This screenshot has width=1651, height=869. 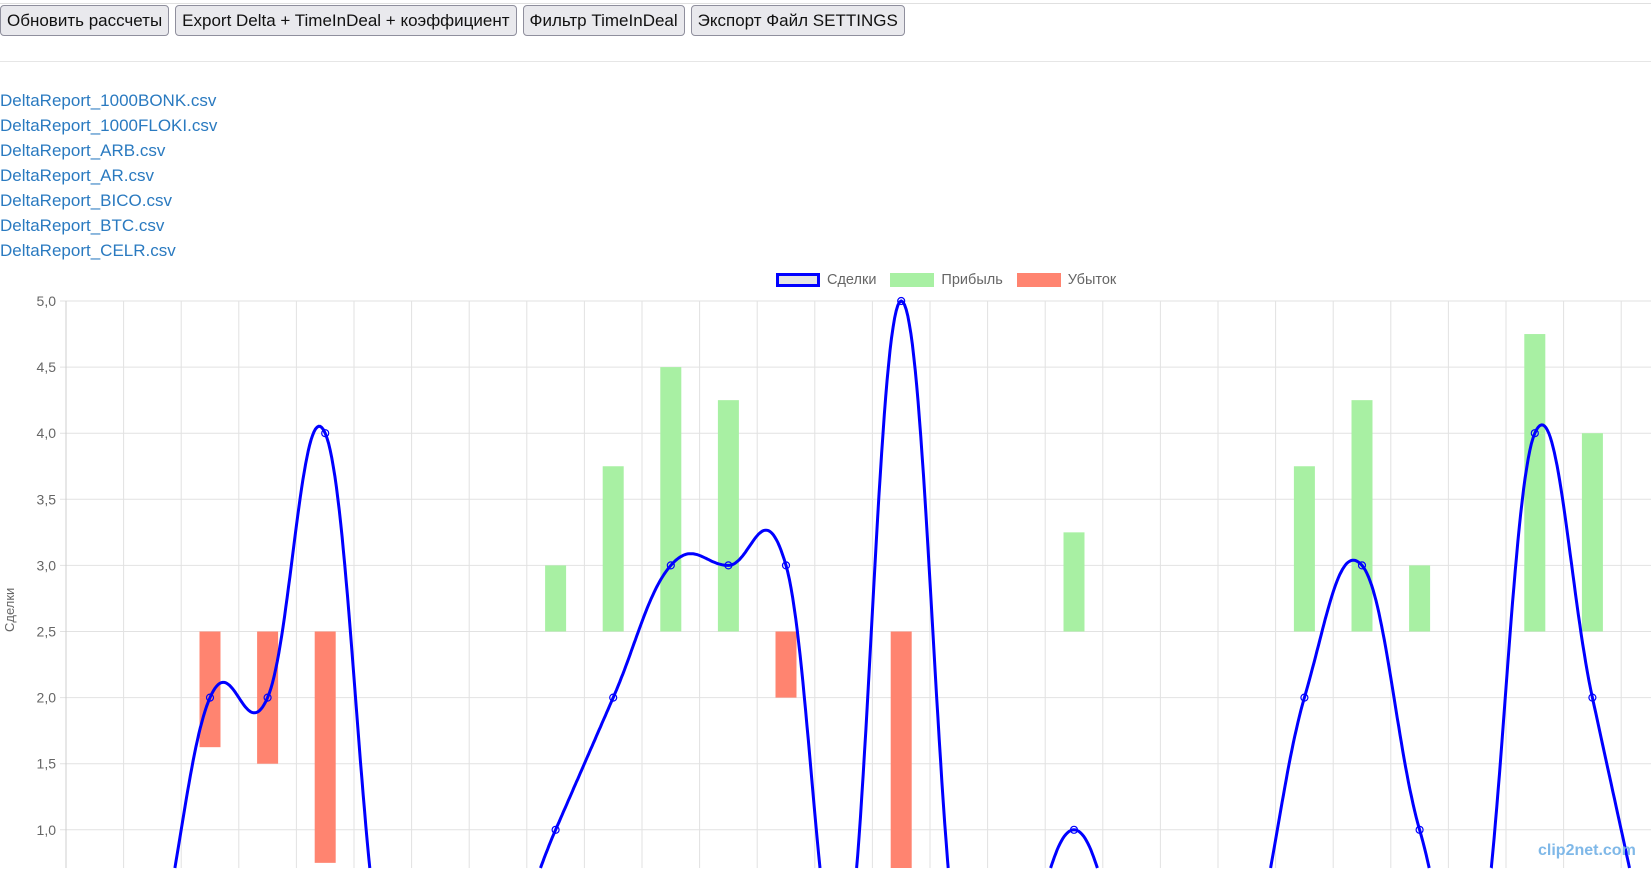 I want to click on y-tick-label: 5,0, so click(x=47, y=301).